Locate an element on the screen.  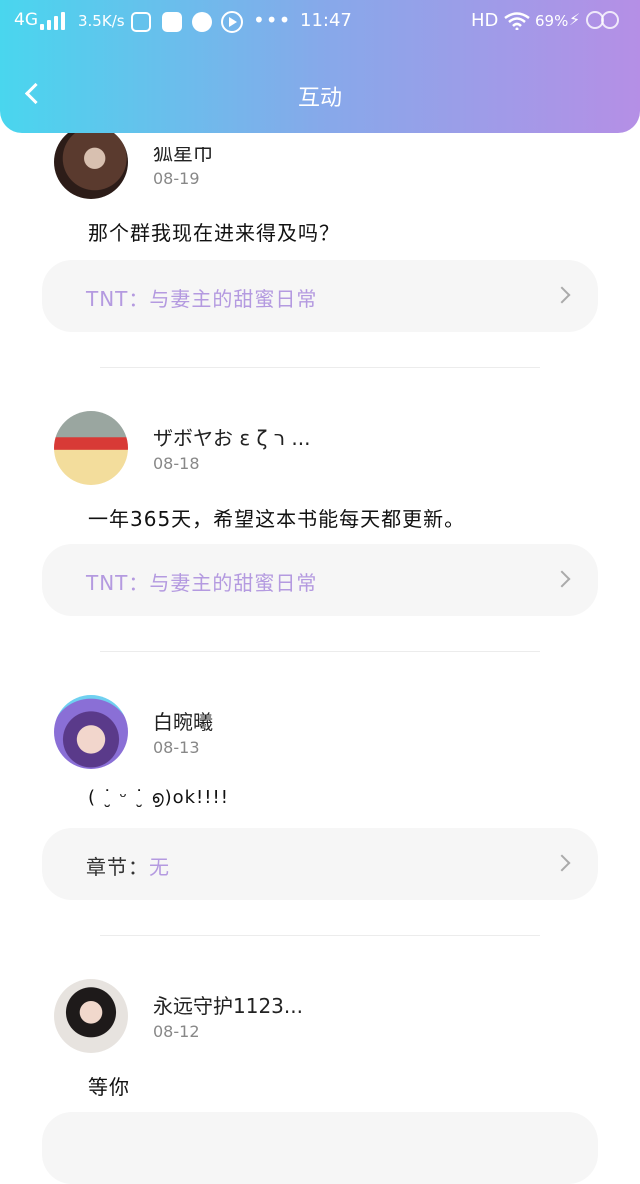
comment-text: 等你 is located at coordinates (109, 1087).